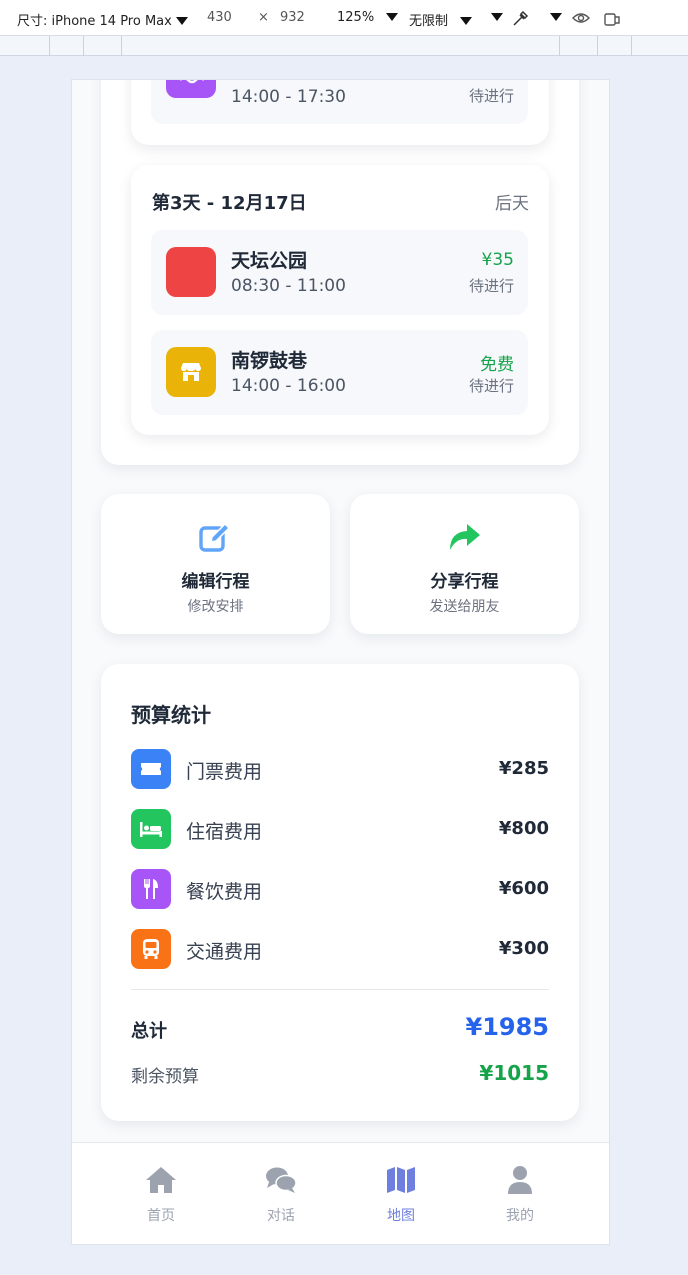 Image resolution: width=688 pixels, height=1275 pixels. I want to click on tab-label: 我的, so click(520, 1216).